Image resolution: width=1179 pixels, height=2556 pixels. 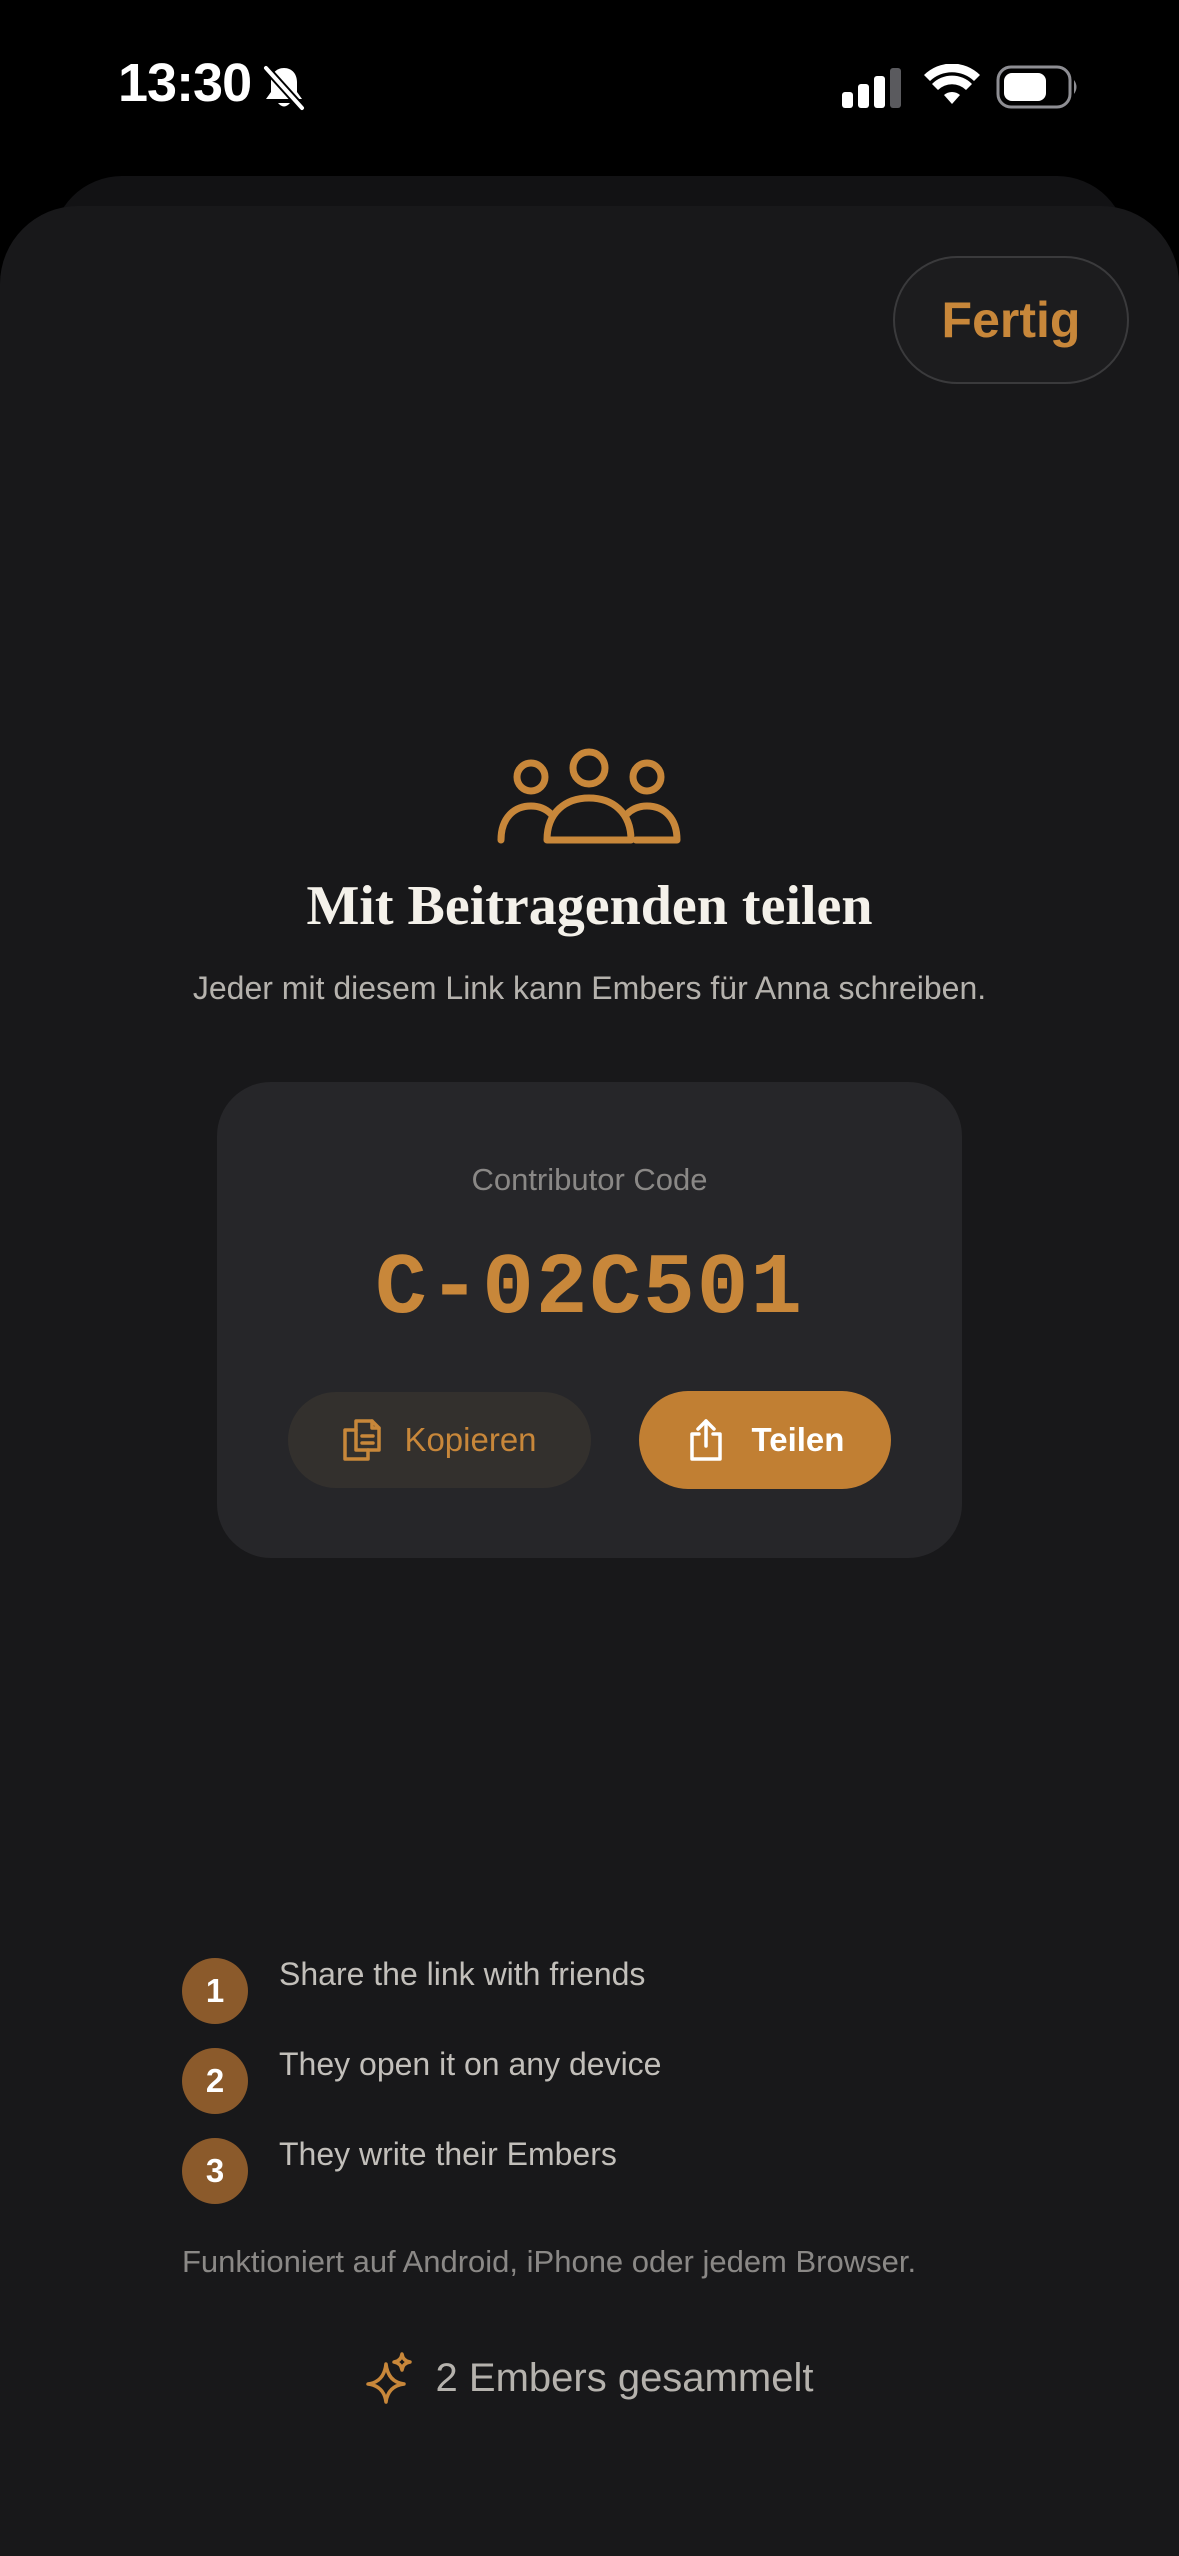 What do you see at coordinates (448, 2154) in the screenshot?
I see `step-text: They write their Embers` at bounding box center [448, 2154].